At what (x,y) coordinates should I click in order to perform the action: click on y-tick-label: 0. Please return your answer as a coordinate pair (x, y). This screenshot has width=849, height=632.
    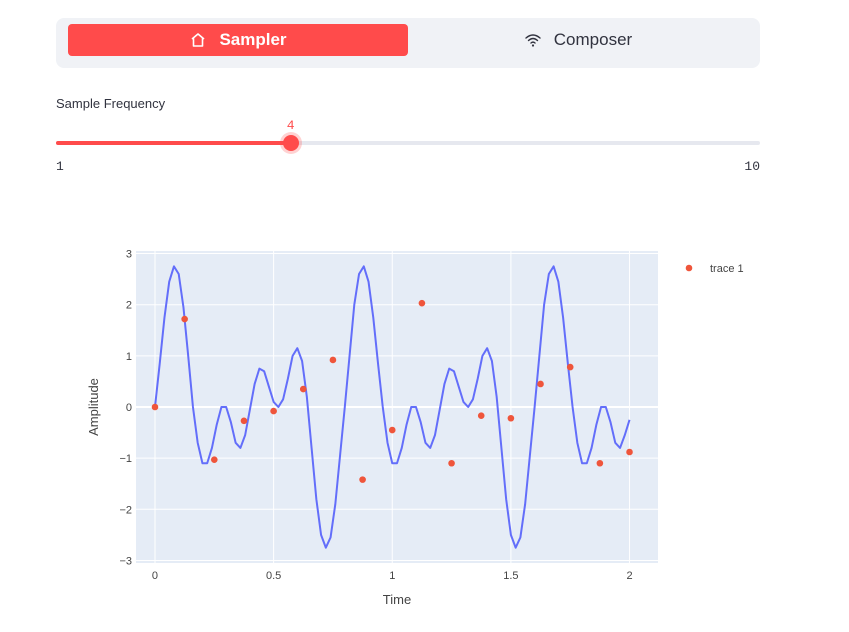
    Looking at the image, I should click on (129, 408).